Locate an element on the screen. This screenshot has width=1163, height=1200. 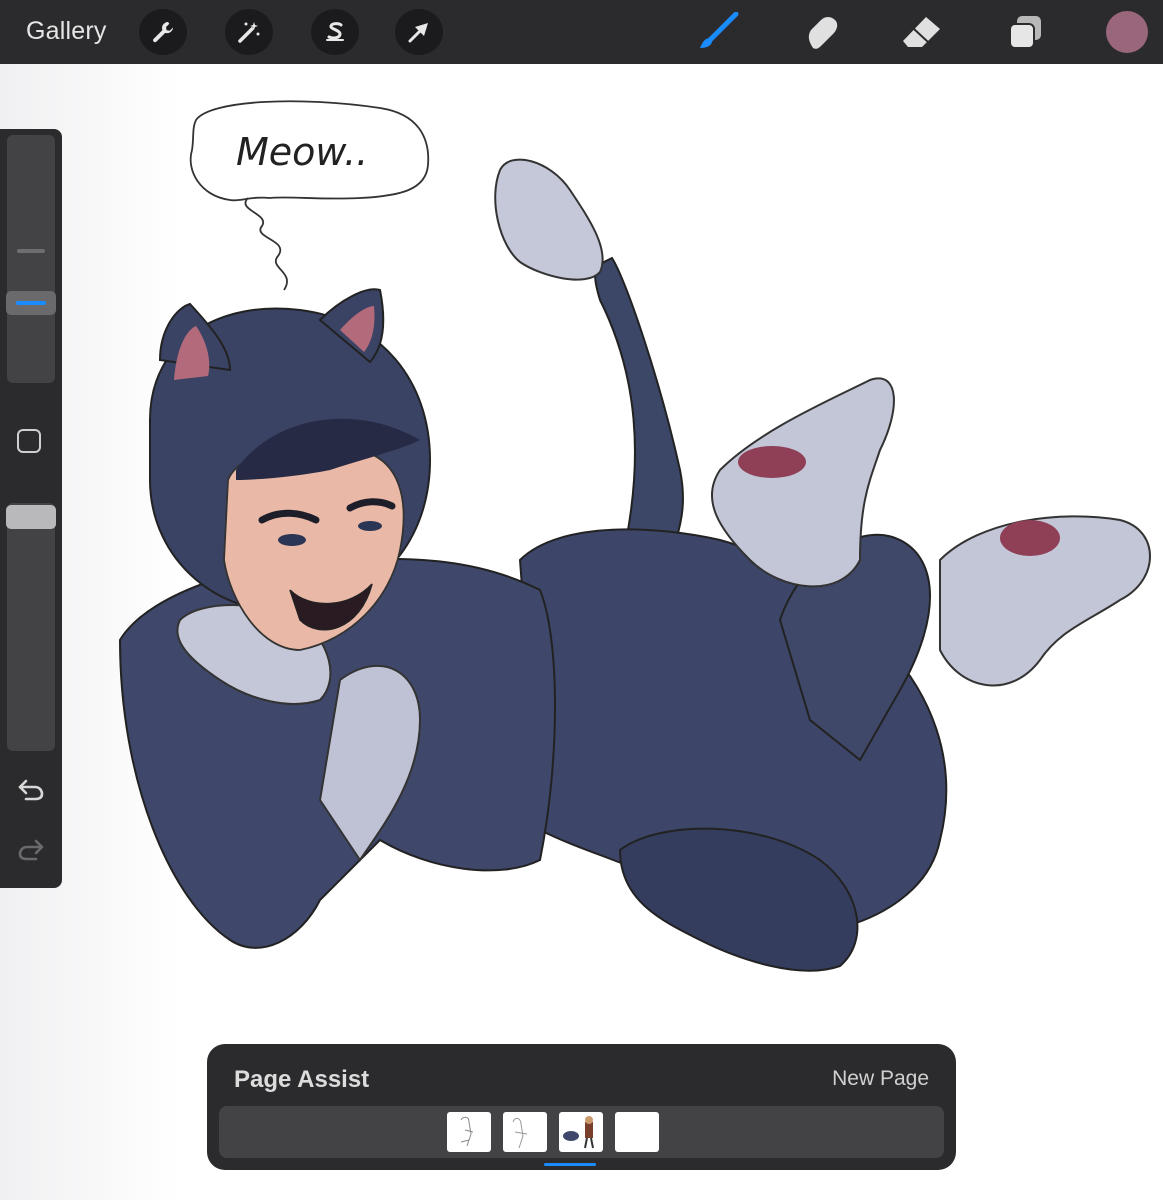
transform-arrow-icon is located at coordinates (419, 32).